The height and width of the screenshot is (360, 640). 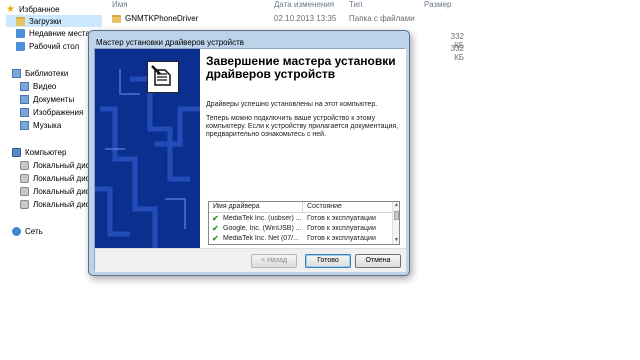 I want to click on nav-computer-label: Компьютер, so click(x=46, y=152).